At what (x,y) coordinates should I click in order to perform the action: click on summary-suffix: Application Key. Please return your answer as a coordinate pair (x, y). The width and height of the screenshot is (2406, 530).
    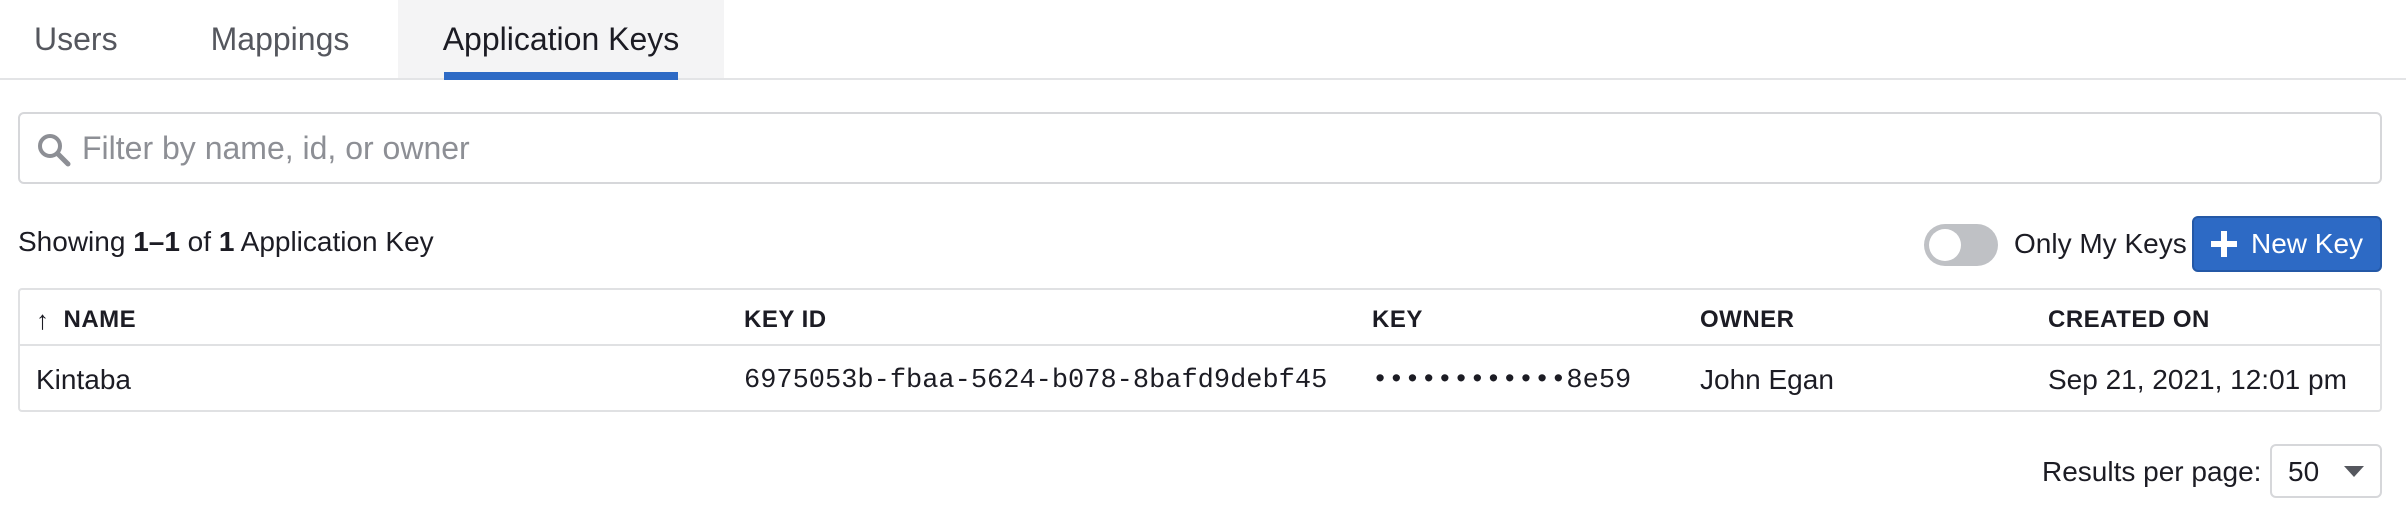
    Looking at the image, I should click on (334, 241).